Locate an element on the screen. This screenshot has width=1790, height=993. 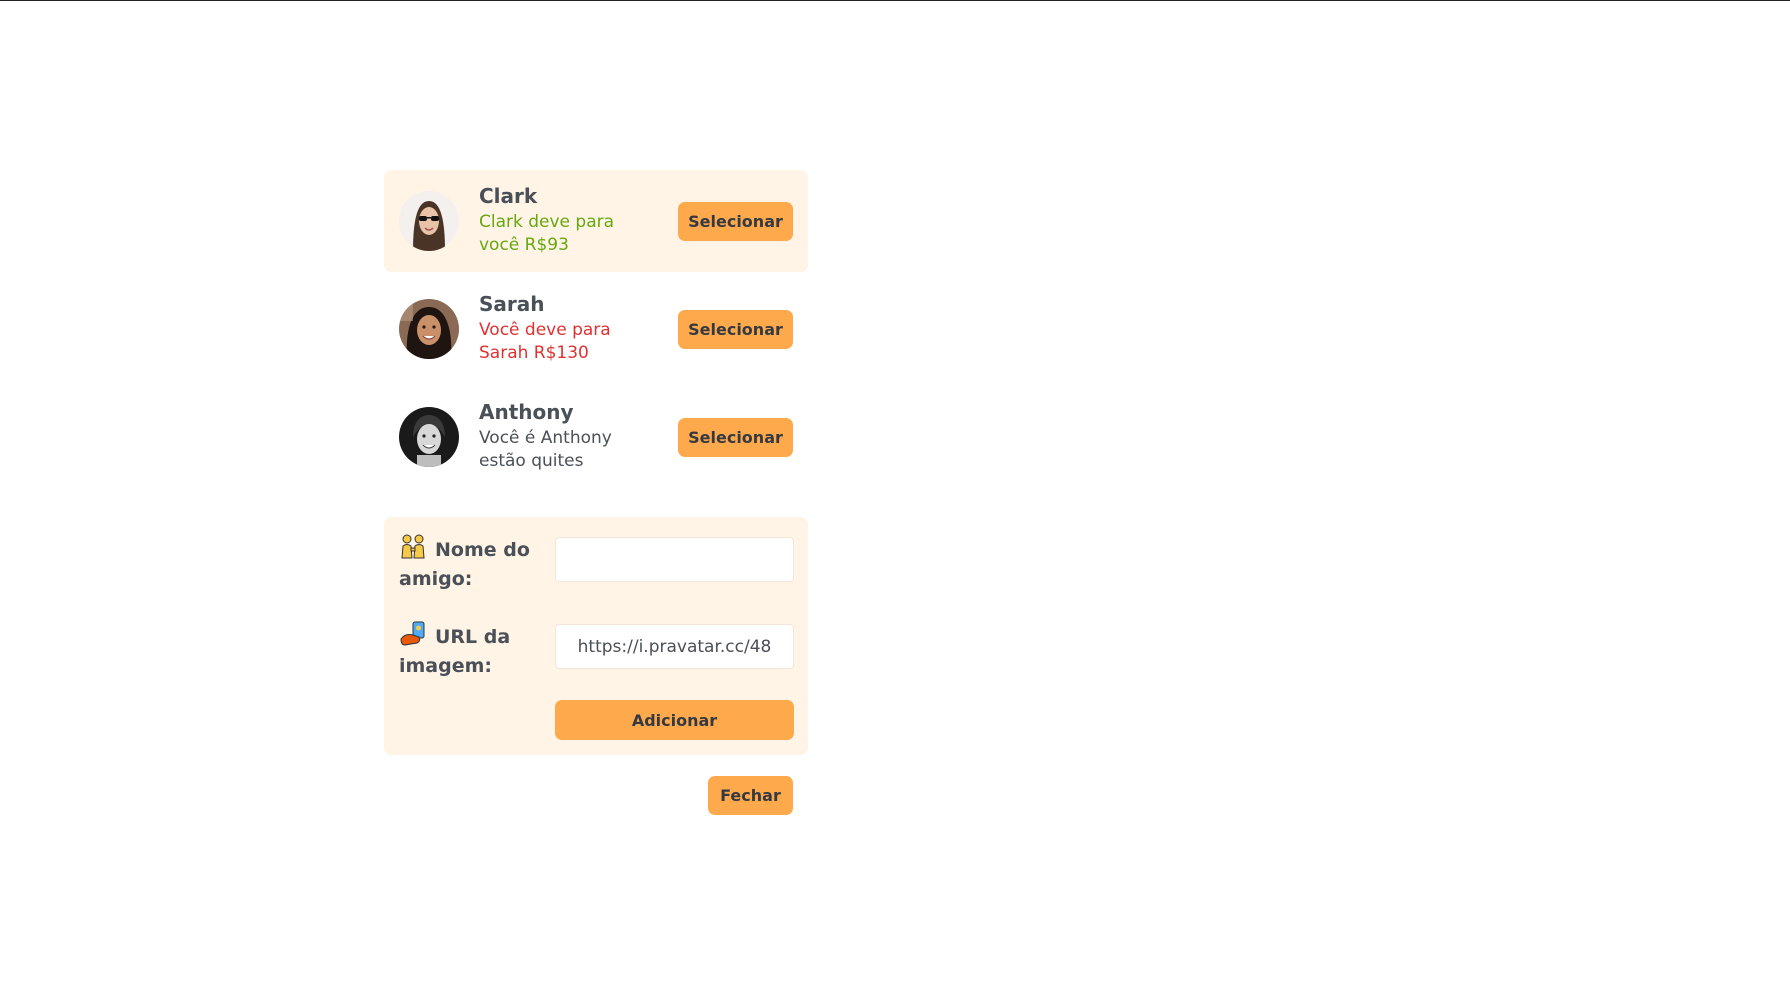
friend-name: Anthony is located at coordinates (526, 412).